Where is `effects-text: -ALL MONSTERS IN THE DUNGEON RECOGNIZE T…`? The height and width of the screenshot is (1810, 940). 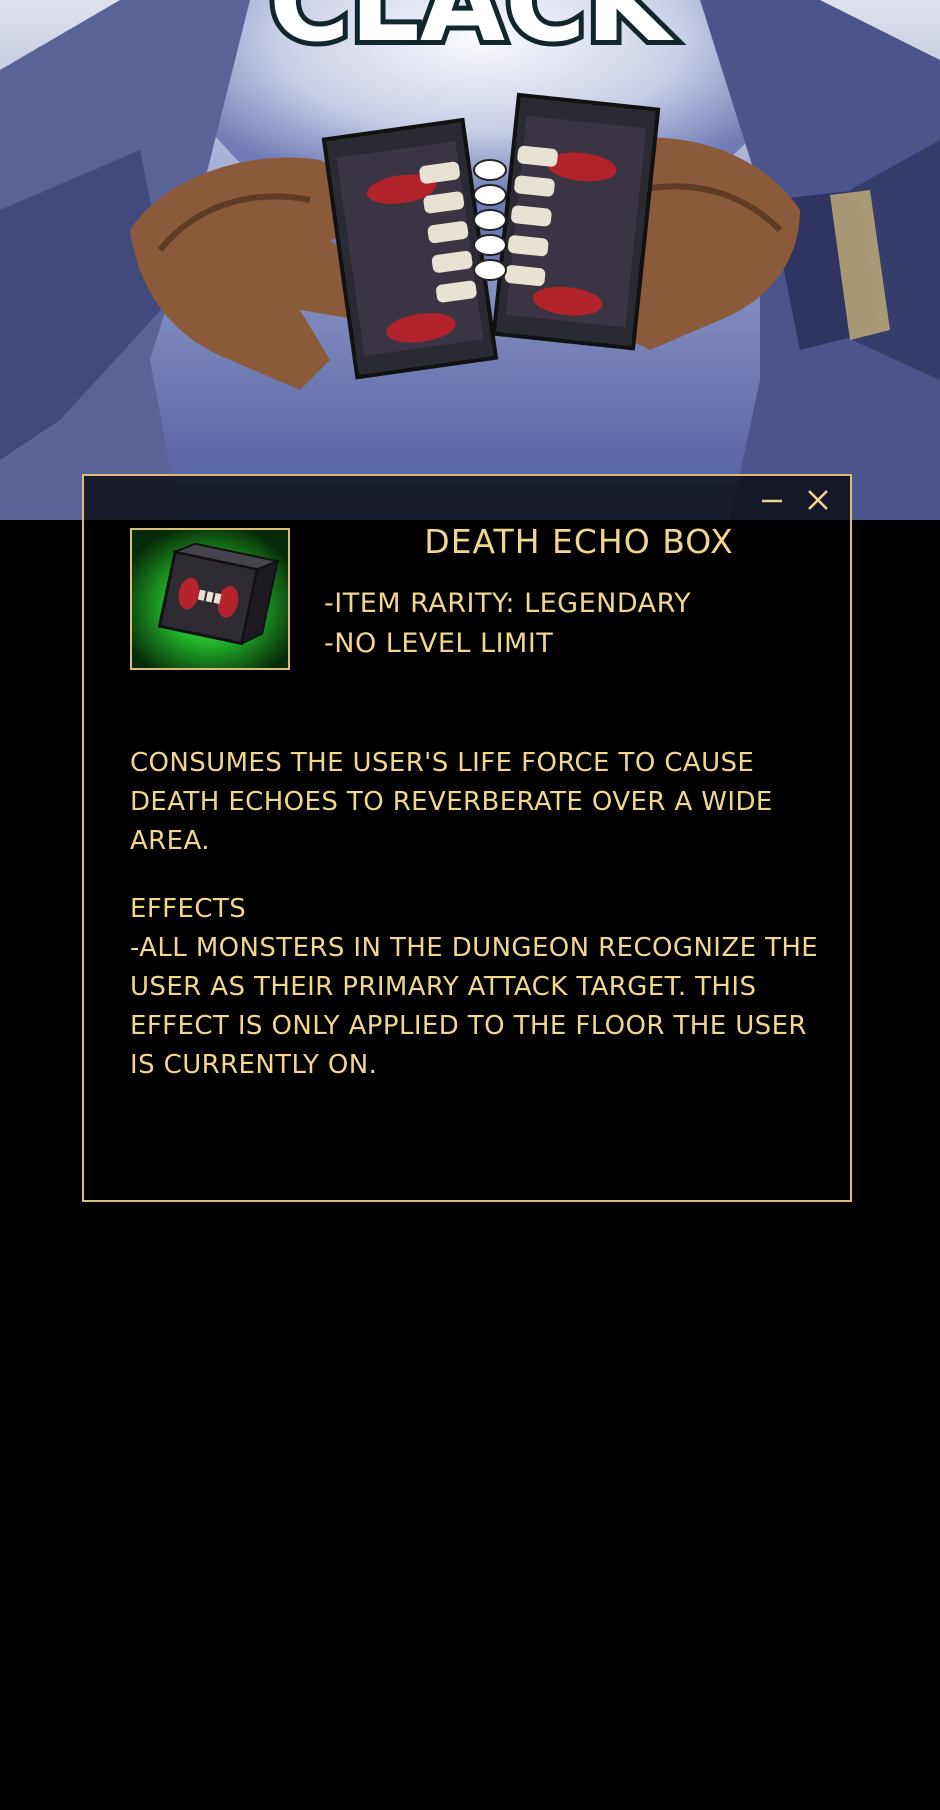 effects-text: -ALL MONSTERS IN THE DUNGEON RECOGNIZE T… is located at coordinates (474, 1006).